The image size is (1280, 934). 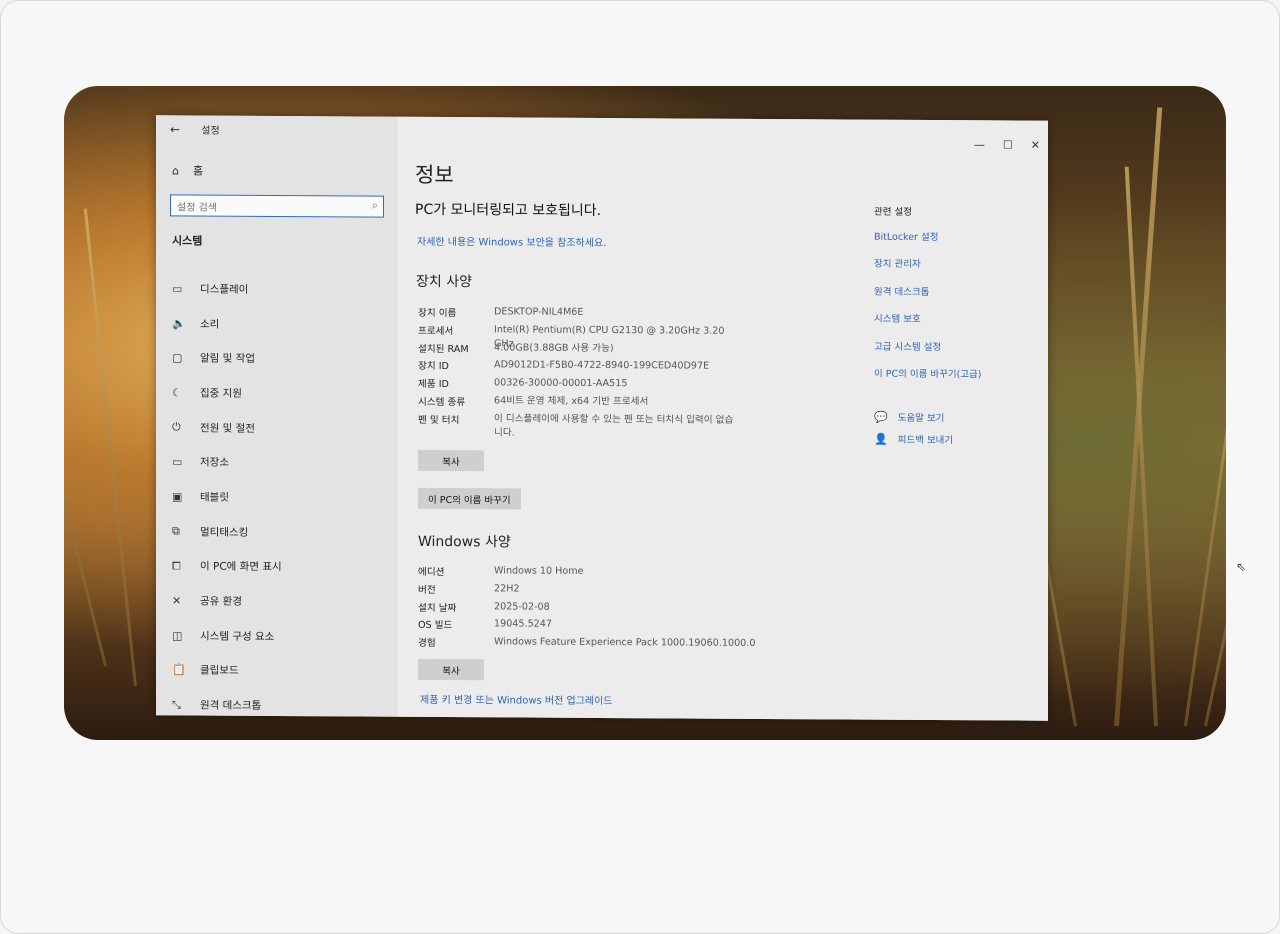 What do you see at coordinates (221, 393) in the screenshot?
I see `sidebar-item-label: 집중 지원` at bounding box center [221, 393].